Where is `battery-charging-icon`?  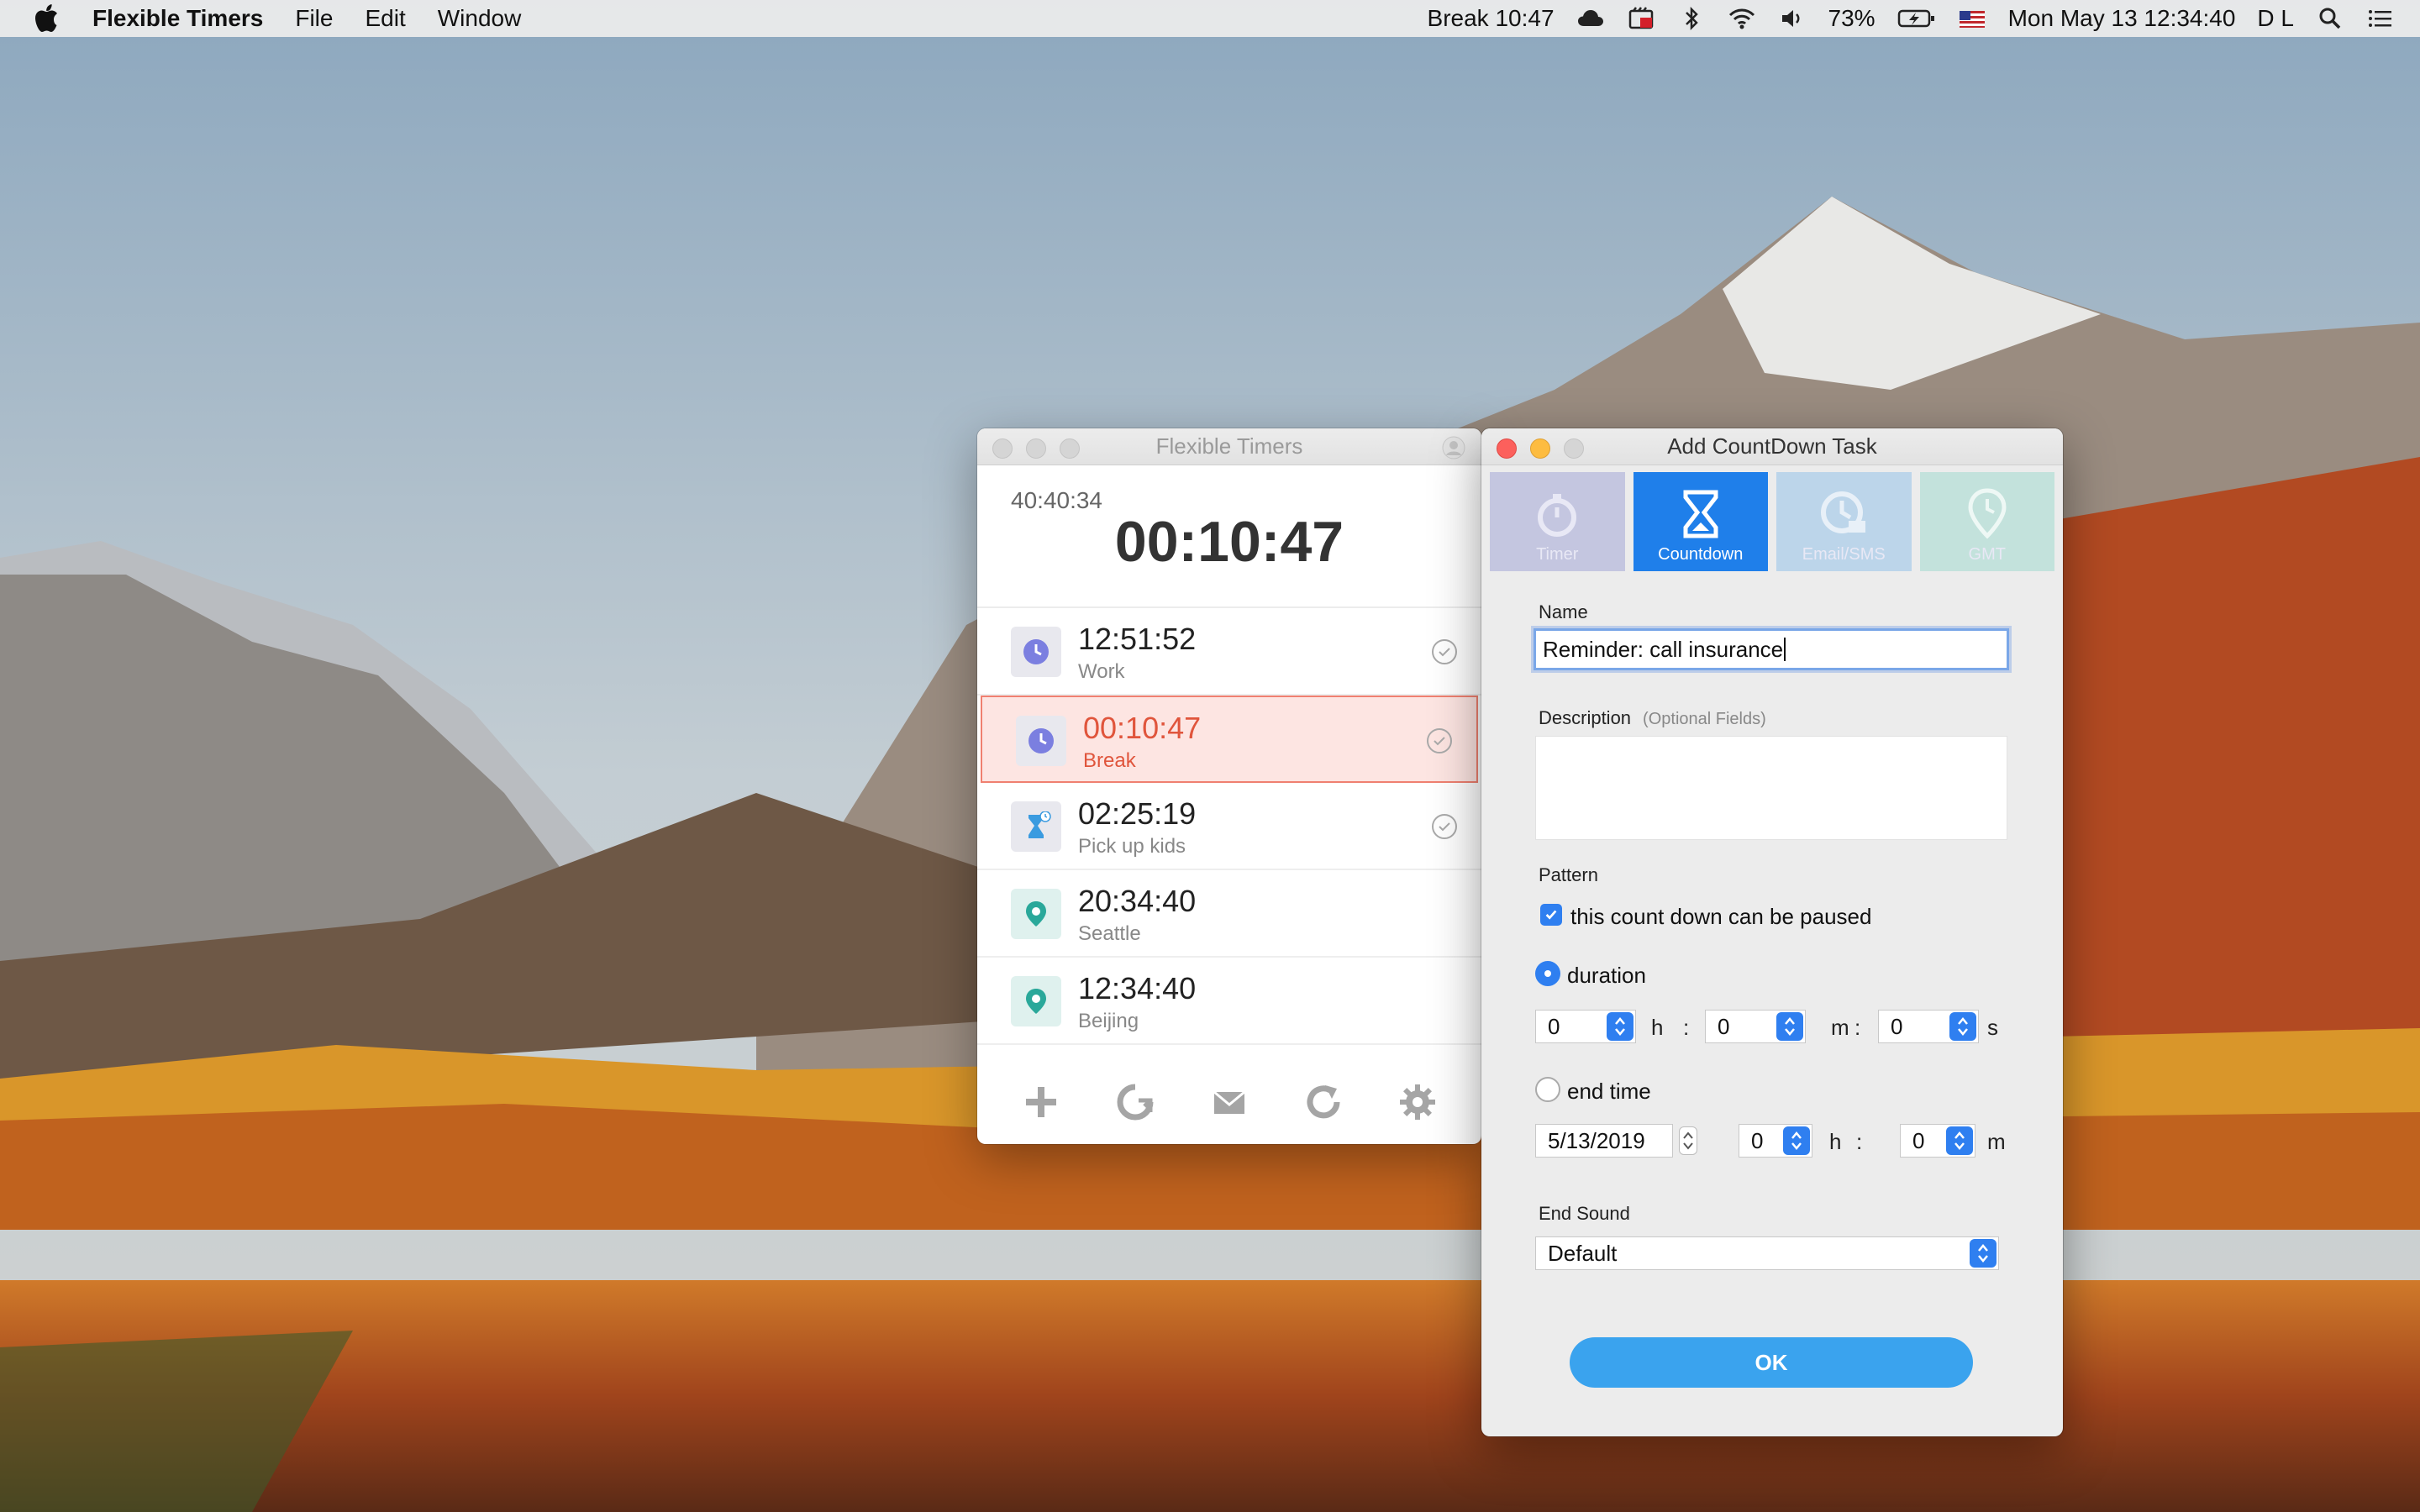 battery-charging-icon is located at coordinates (1917, 18).